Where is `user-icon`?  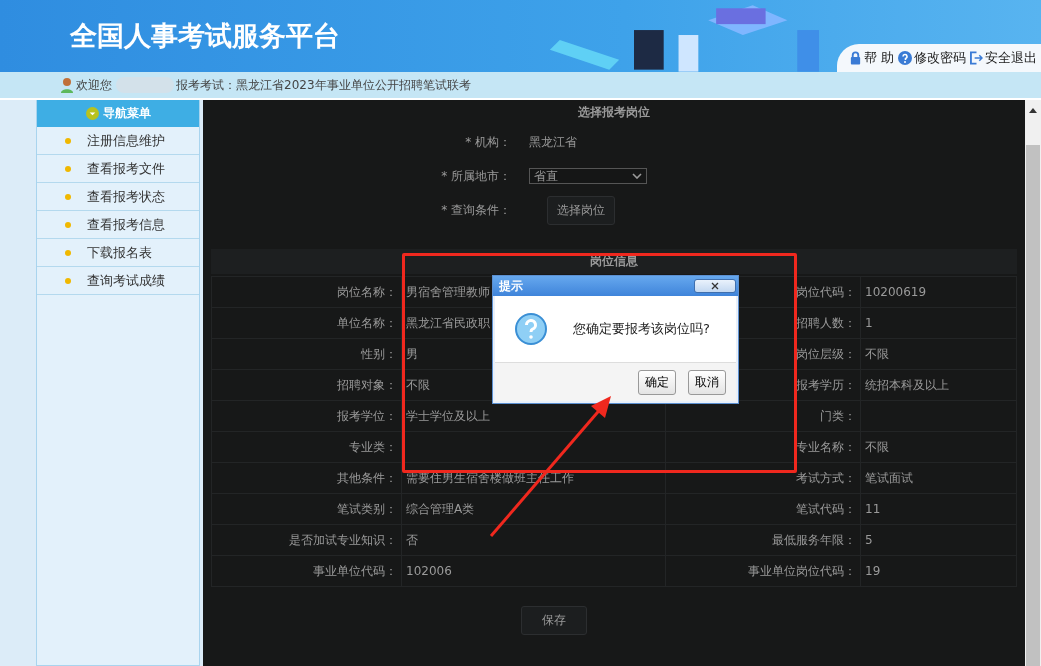
user-icon is located at coordinates (67, 85).